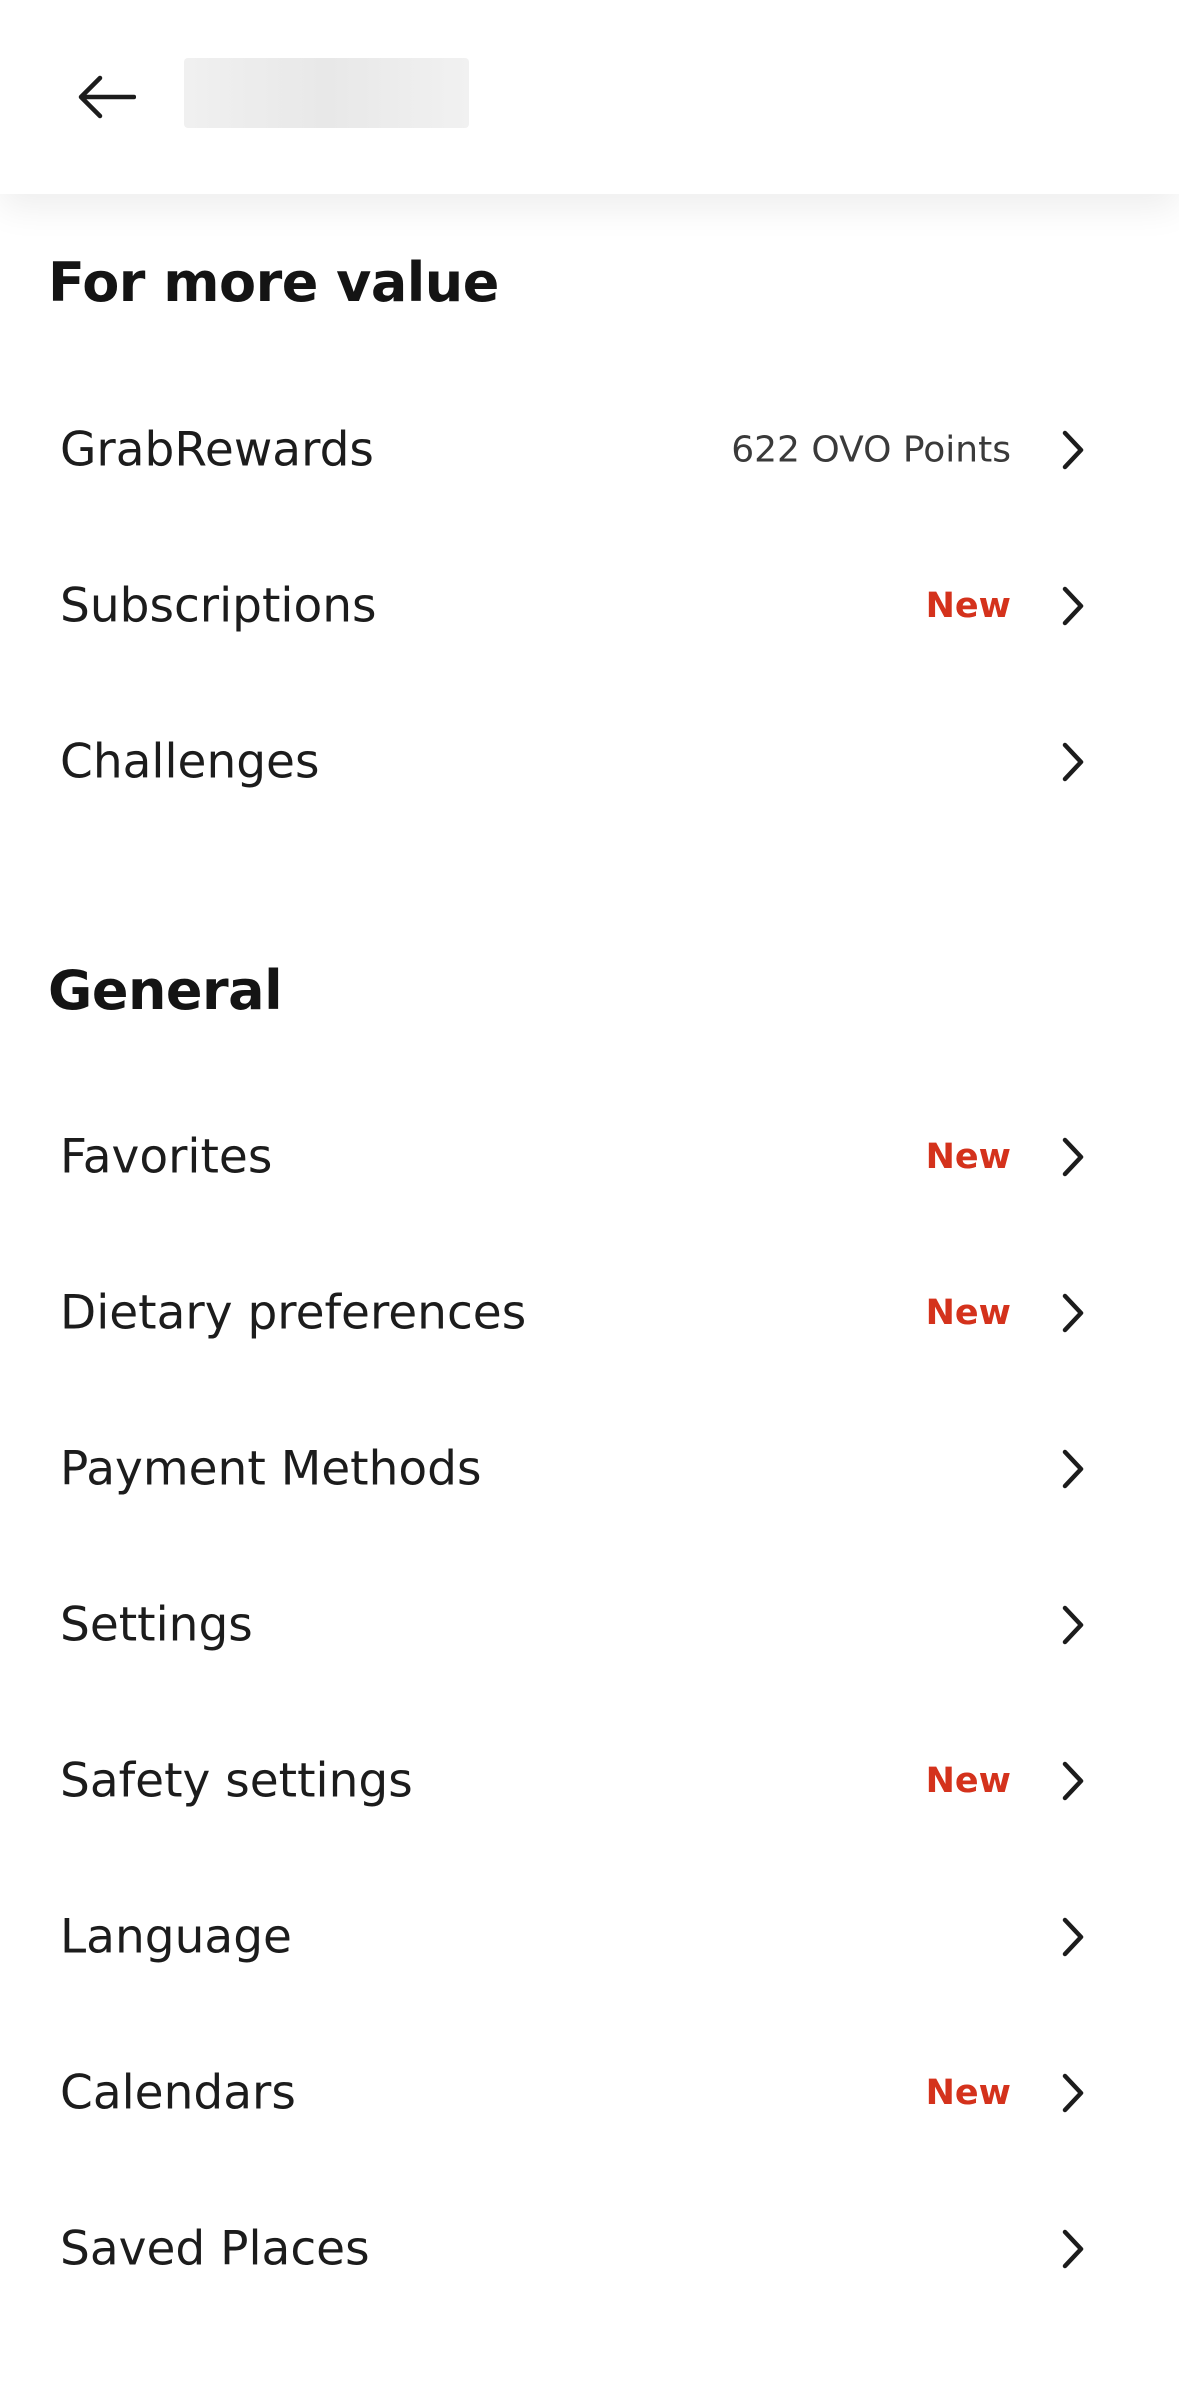 This screenshot has width=1179, height=2396. What do you see at coordinates (236, 1781) in the screenshot?
I see `menu-item-label: Safety settings` at bounding box center [236, 1781].